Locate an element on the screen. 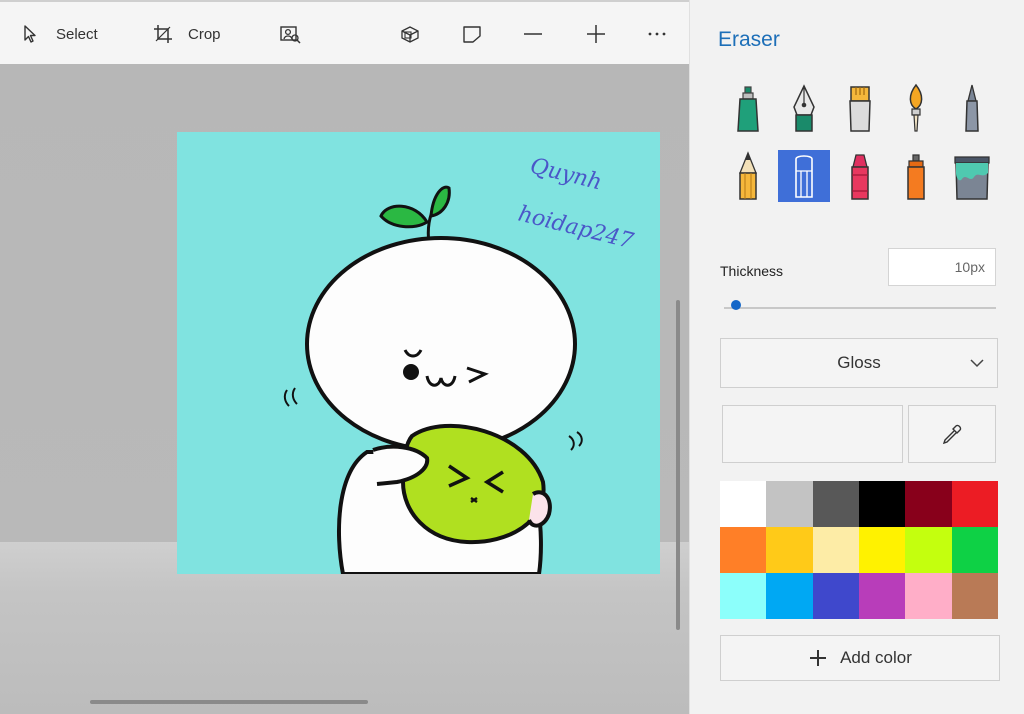 This screenshot has width=1024, height=714. view-3d-button is located at coordinates (410, 34).